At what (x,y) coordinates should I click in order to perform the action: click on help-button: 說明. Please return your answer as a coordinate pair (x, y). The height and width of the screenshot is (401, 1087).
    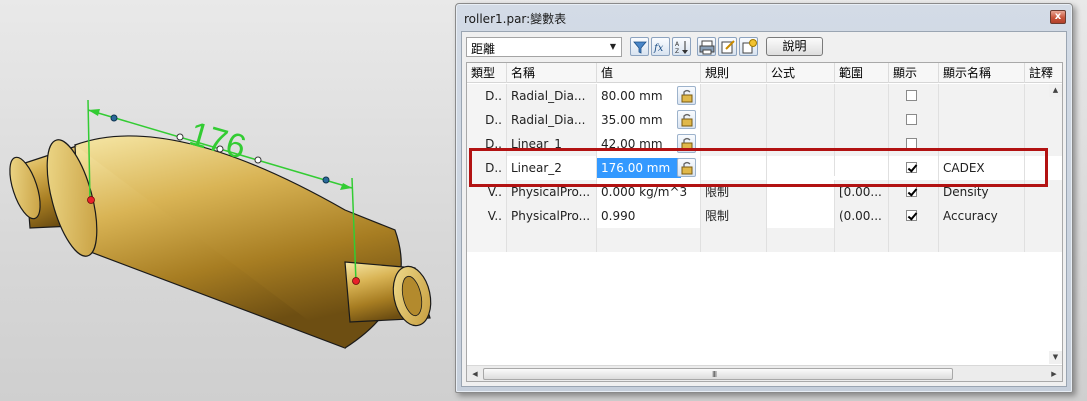
    Looking at the image, I should click on (794, 46).